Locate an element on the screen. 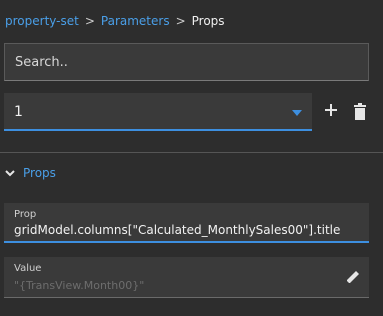 Image resolution: width=383 pixels, height=316 pixels. trash-icon is located at coordinates (360, 111).